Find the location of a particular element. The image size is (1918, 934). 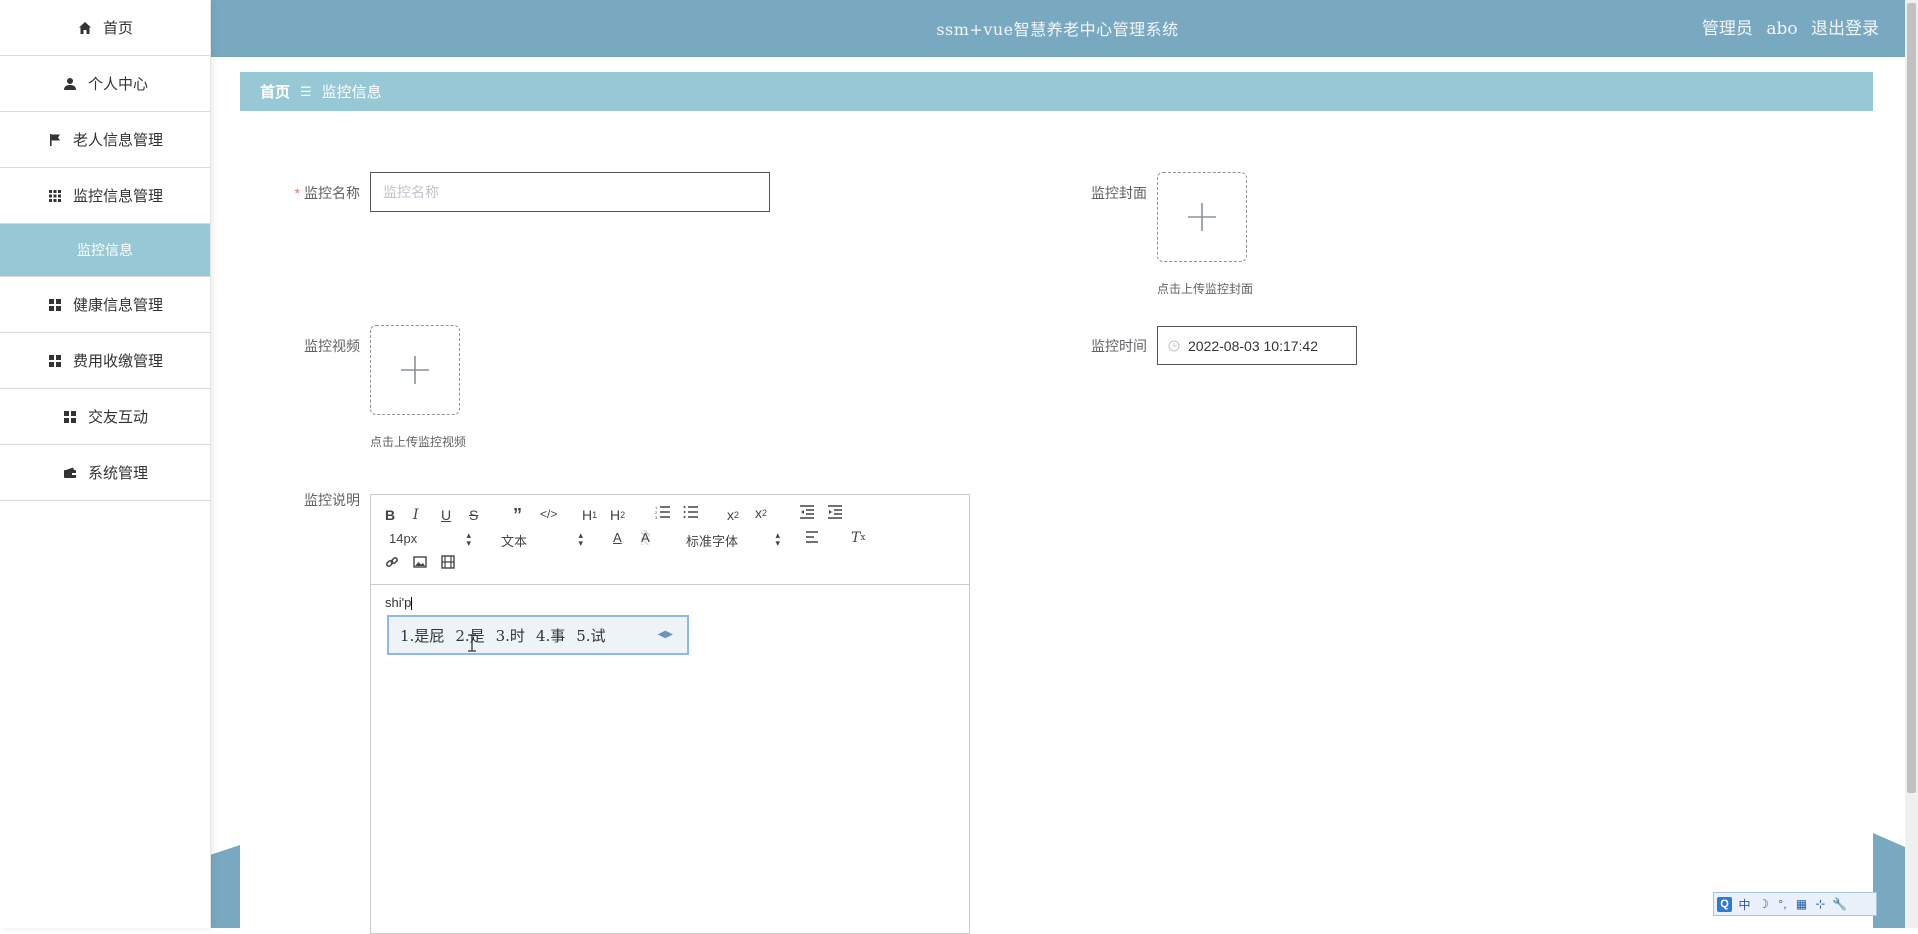

ime-candidate: 5.试 is located at coordinates (590, 635).